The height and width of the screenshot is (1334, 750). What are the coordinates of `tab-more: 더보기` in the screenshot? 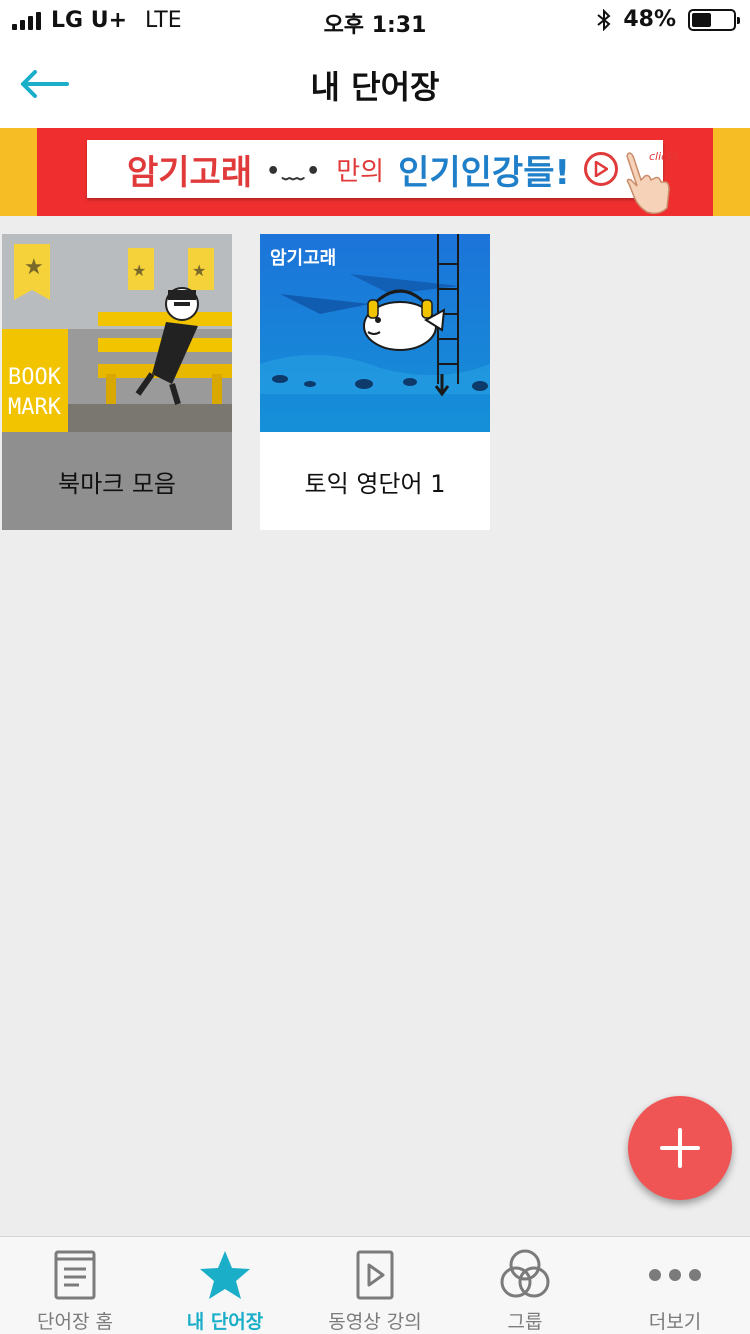 It's located at (675, 1285).